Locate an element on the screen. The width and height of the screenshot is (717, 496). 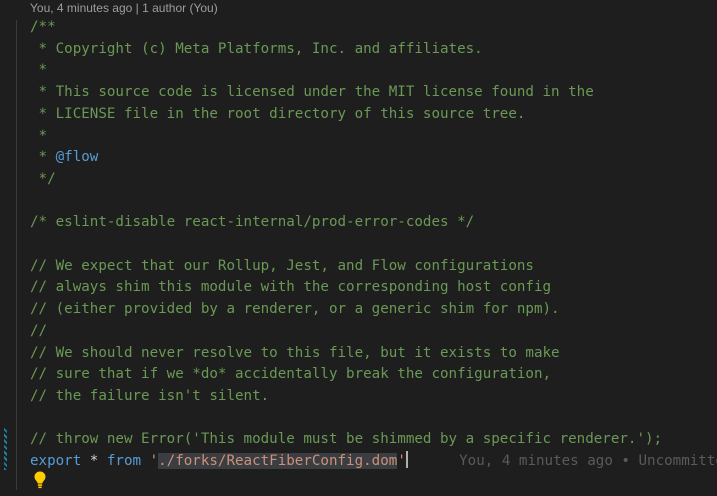
code-line-8: */ is located at coordinates (43, 178).